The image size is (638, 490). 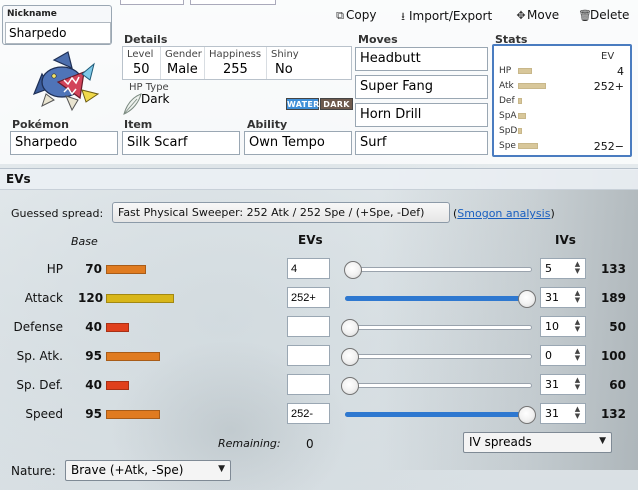 I want to click on base-column-header: Base, so click(x=84, y=241).